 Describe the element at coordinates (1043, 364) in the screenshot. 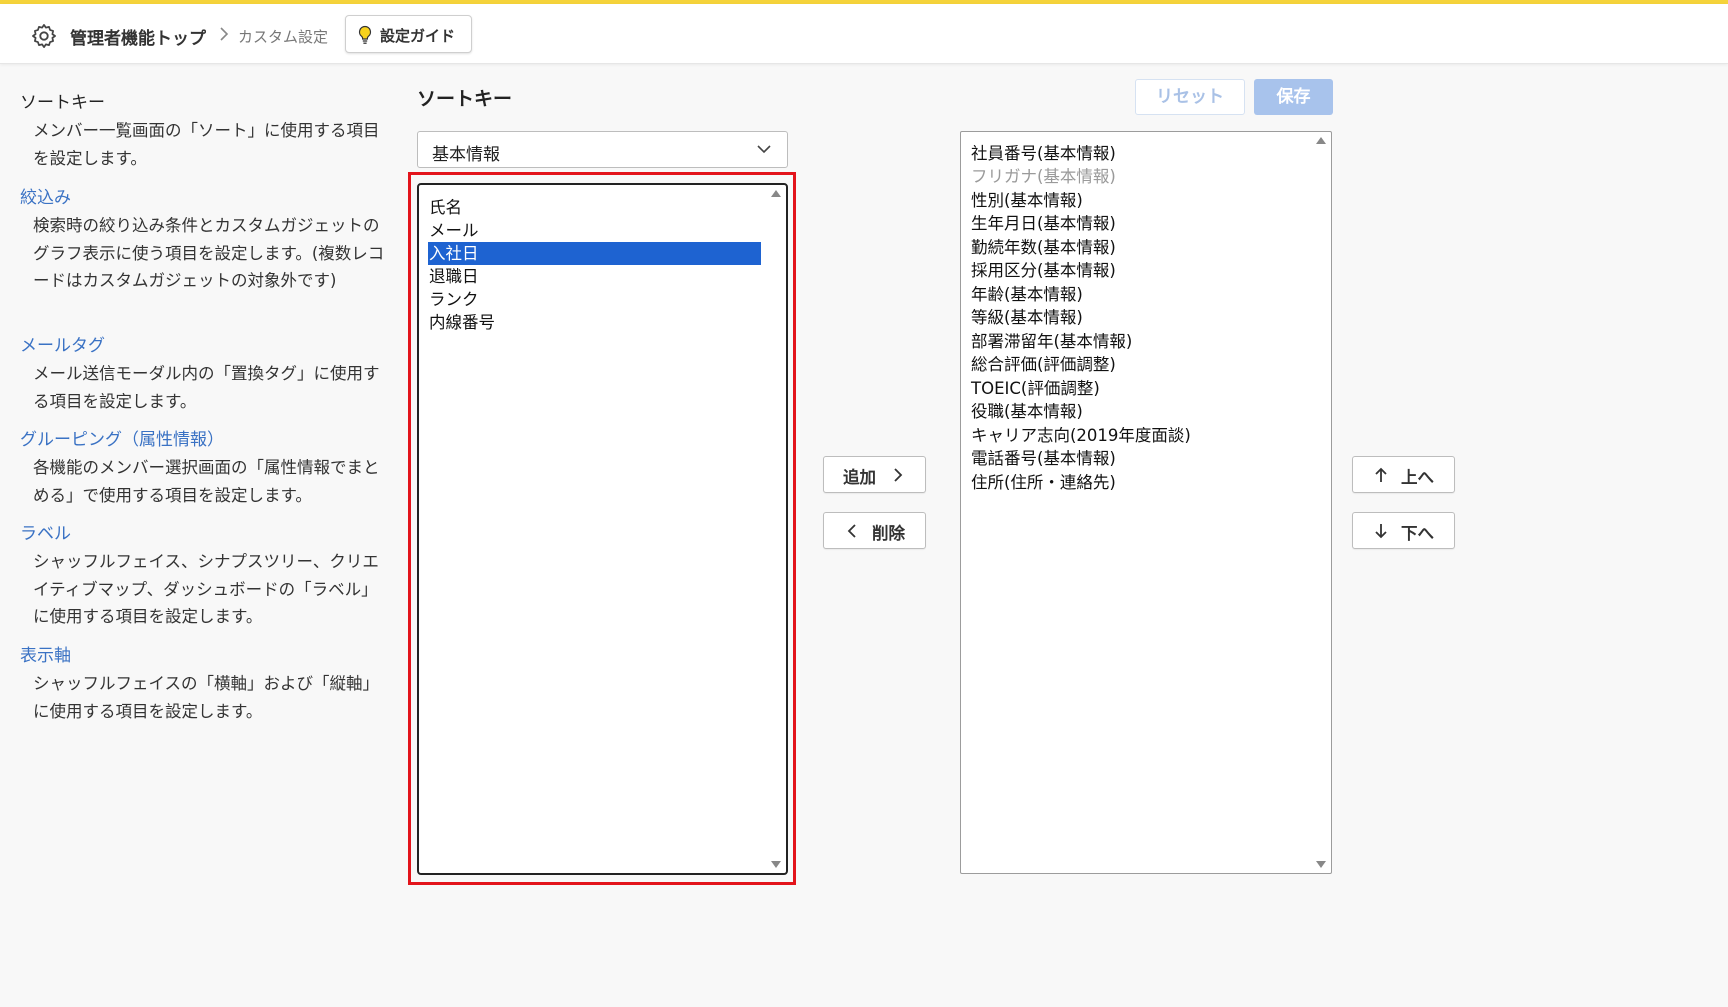

I see `list-item: 総合評価(評価調整)` at that location.